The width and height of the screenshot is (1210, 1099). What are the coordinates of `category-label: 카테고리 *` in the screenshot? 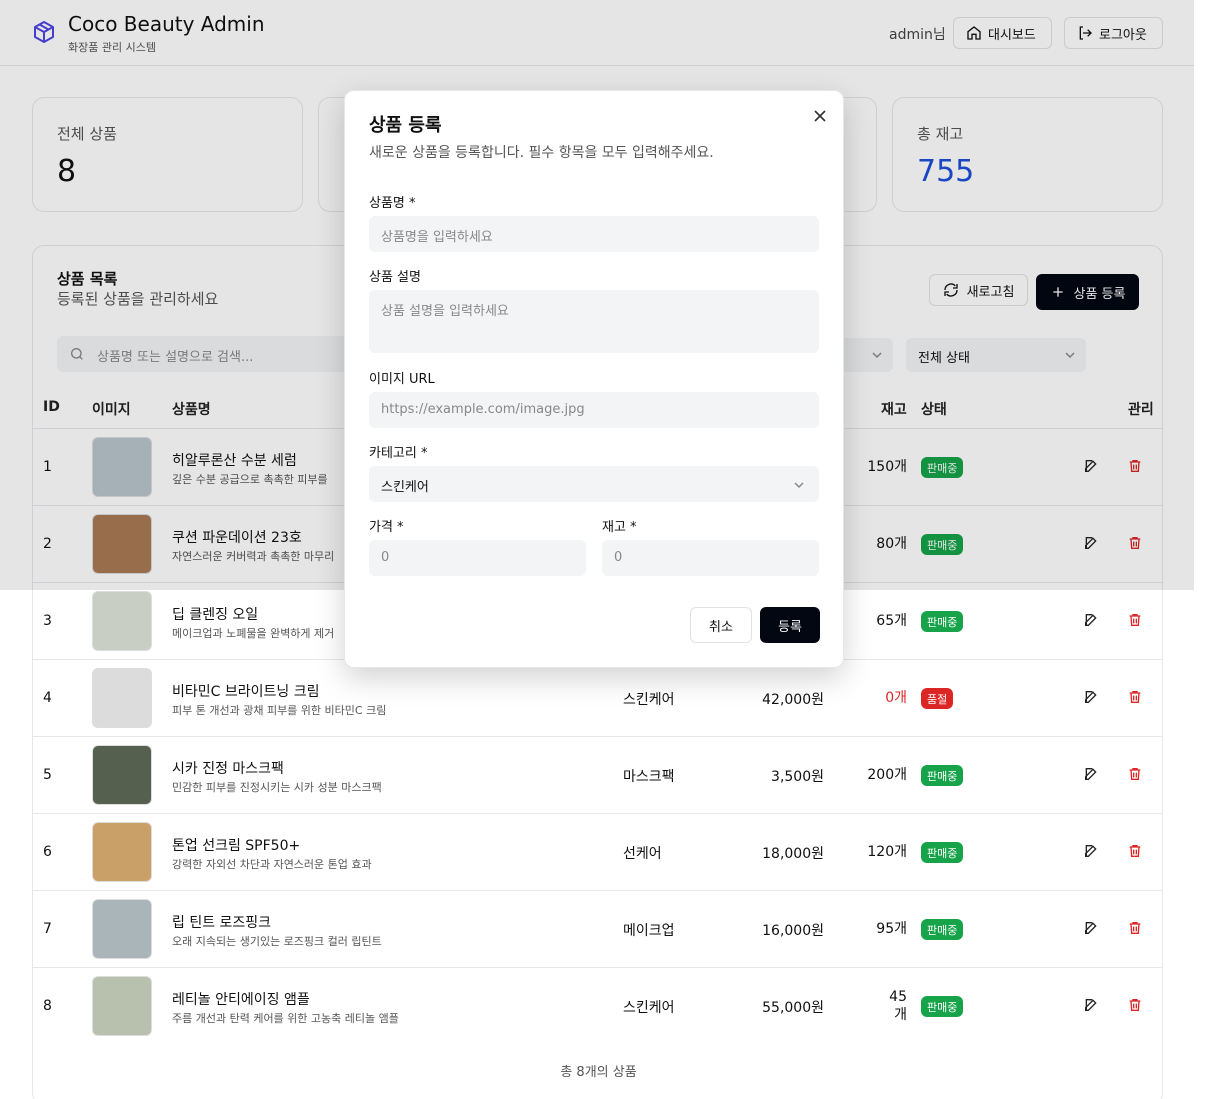 It's located at (398, 453).